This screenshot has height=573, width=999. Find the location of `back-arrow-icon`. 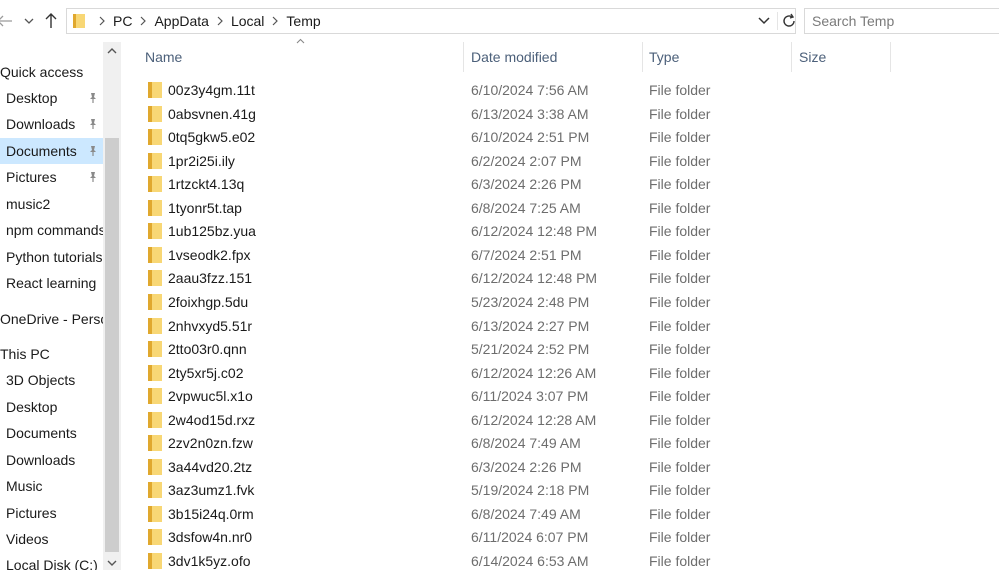

back-arrow-icon is located at coordinates (6, 21).